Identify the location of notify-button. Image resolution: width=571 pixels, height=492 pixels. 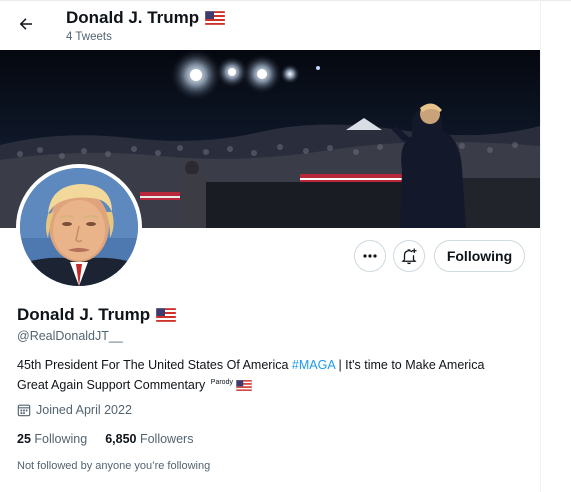
(409, 256).